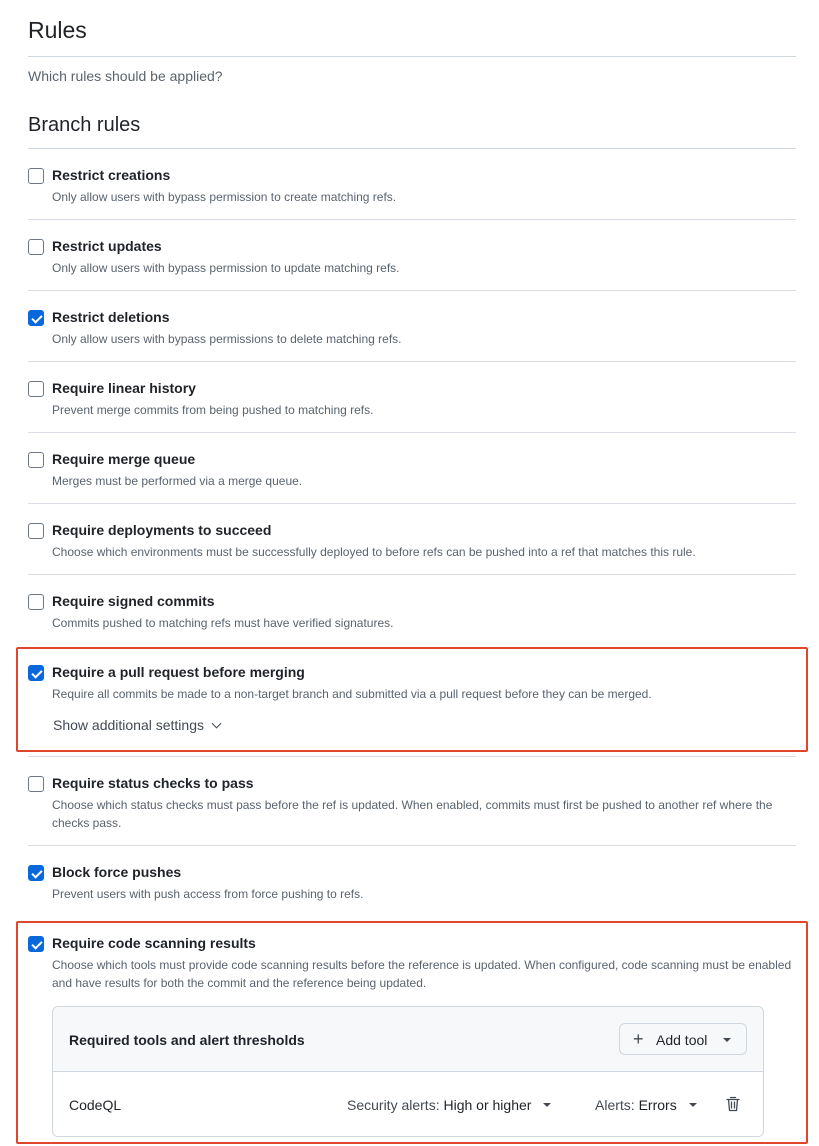 The width and height of the screenshot is (819, 1146). What do you see at coordinates (153, 783) in the screenshot?
I see `rule-title: Require status checks to pass` at bounding box center [153, 783].